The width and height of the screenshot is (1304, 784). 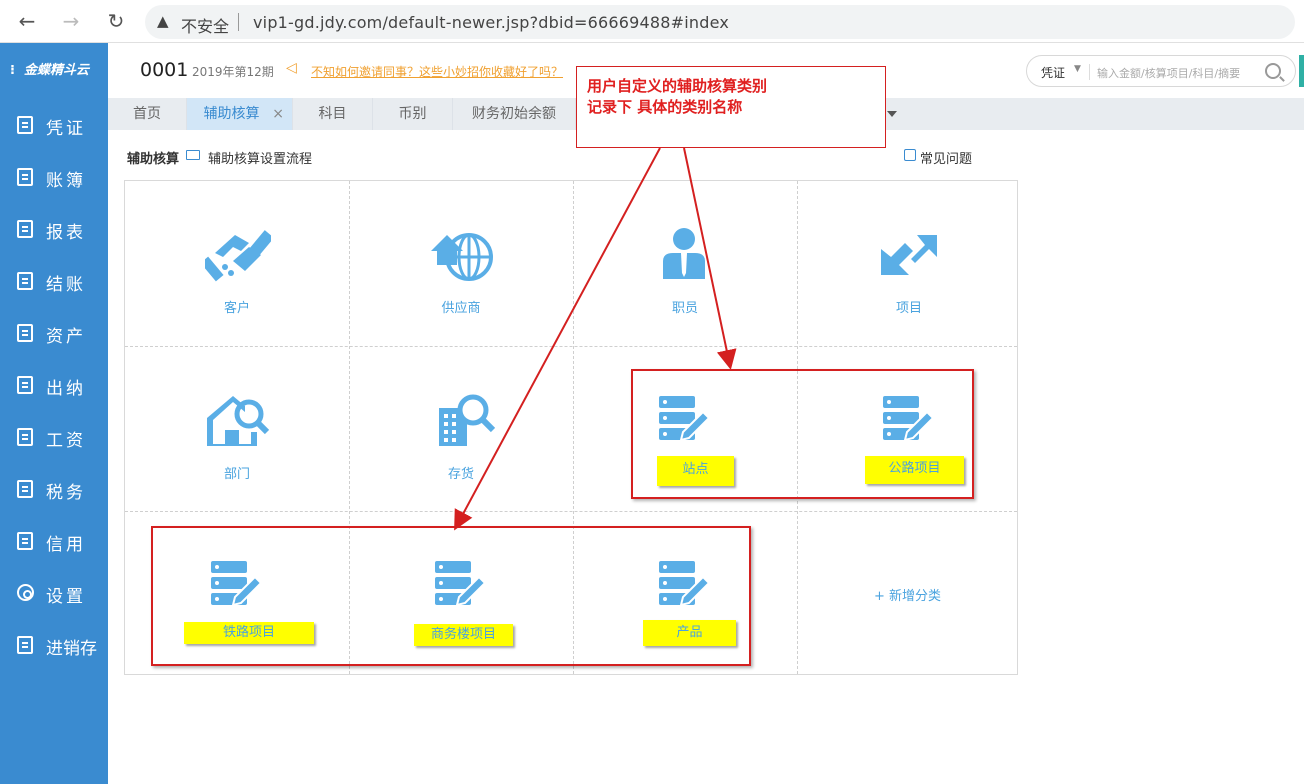 I want to click on cashier-icon, so click(x=25, y=385).